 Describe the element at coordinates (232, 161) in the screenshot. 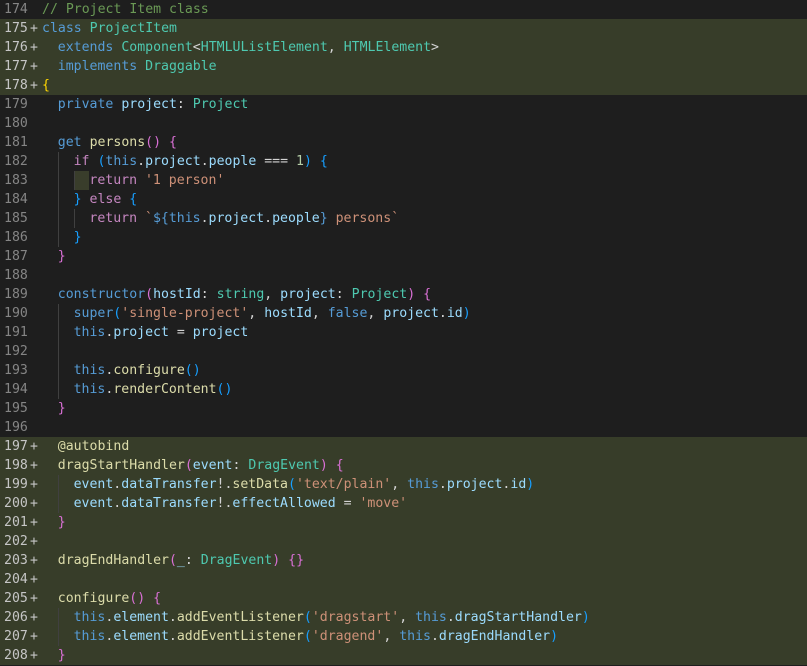

I see `code-token: people` at that location.